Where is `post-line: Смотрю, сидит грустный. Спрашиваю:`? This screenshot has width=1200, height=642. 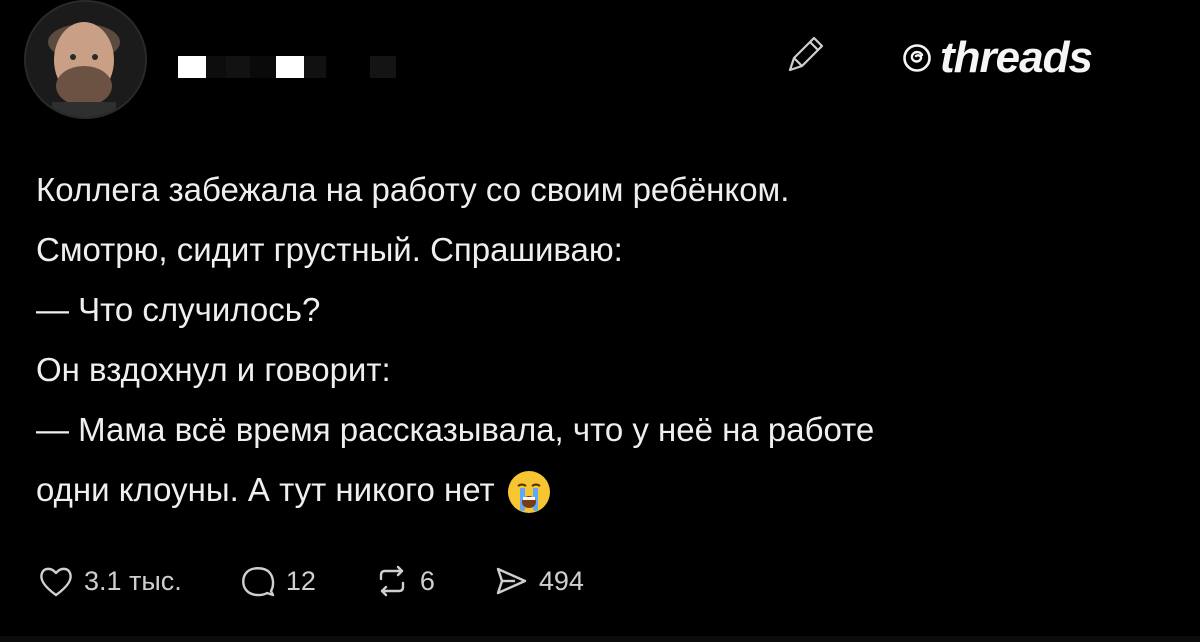 post-line: Смотрю, сидит грустный. Спрашиваю: is located at coordinates (329, 249).